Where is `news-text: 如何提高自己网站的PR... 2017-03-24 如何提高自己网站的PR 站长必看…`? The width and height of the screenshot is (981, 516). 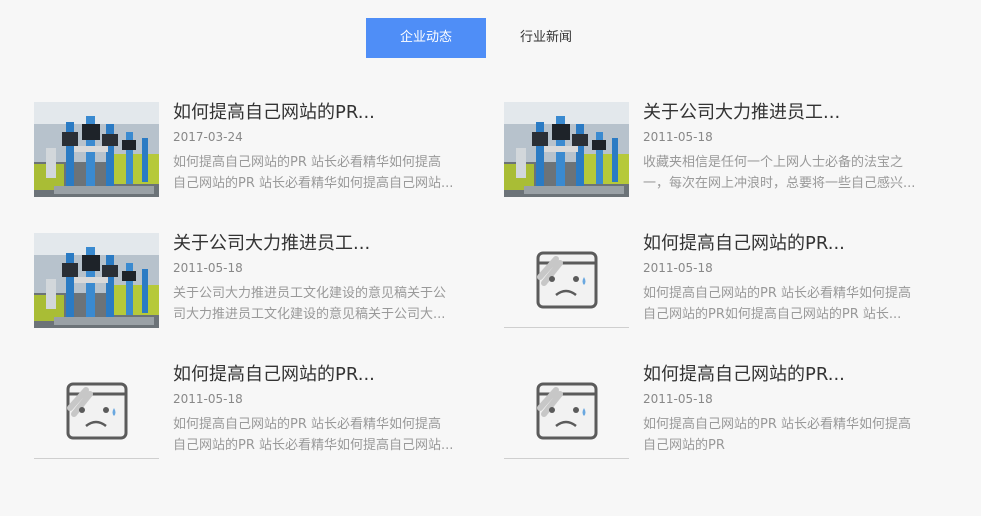 news-text: 如何提高自己网站的PR... 2017-03-24 如何提高自己网站的PR 站长必看… is located at coordinates (323, 148).